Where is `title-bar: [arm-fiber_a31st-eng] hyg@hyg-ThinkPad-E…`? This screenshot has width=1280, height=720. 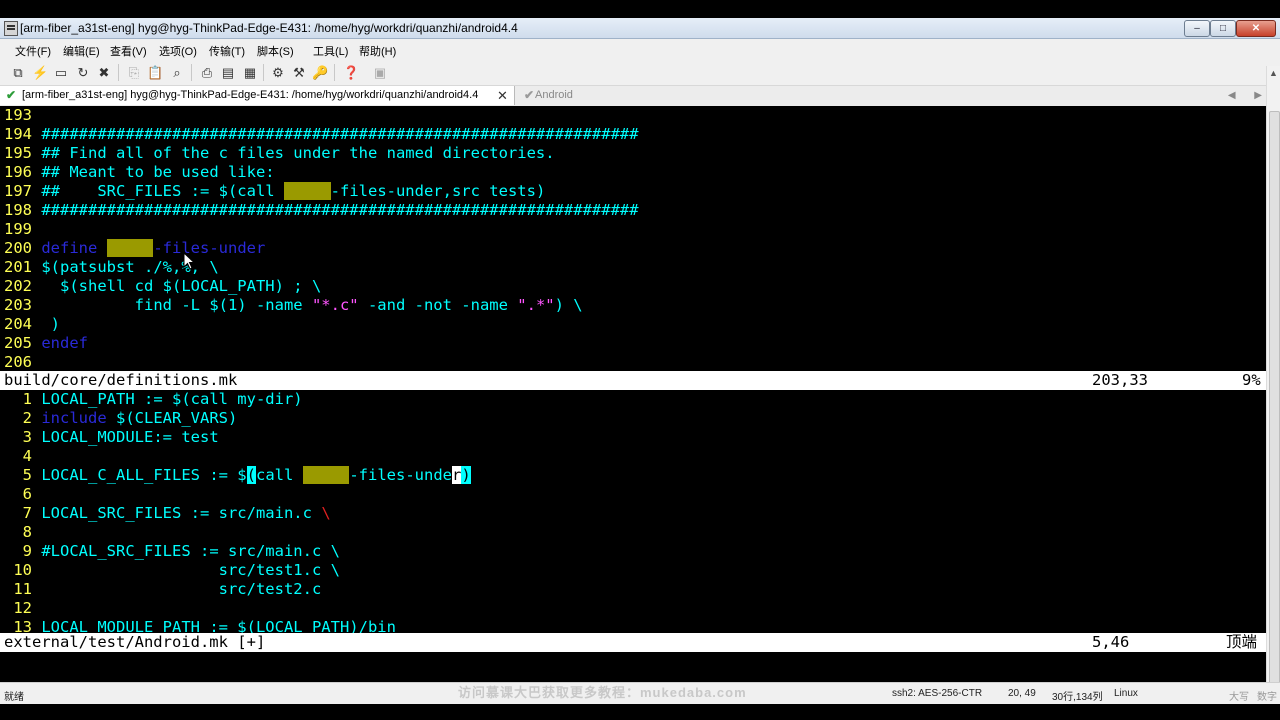
title-bar: [arm-fiber_a31st-eng] hyg@hyg-ThinkPad-E… is located at coordinates (640, 28).